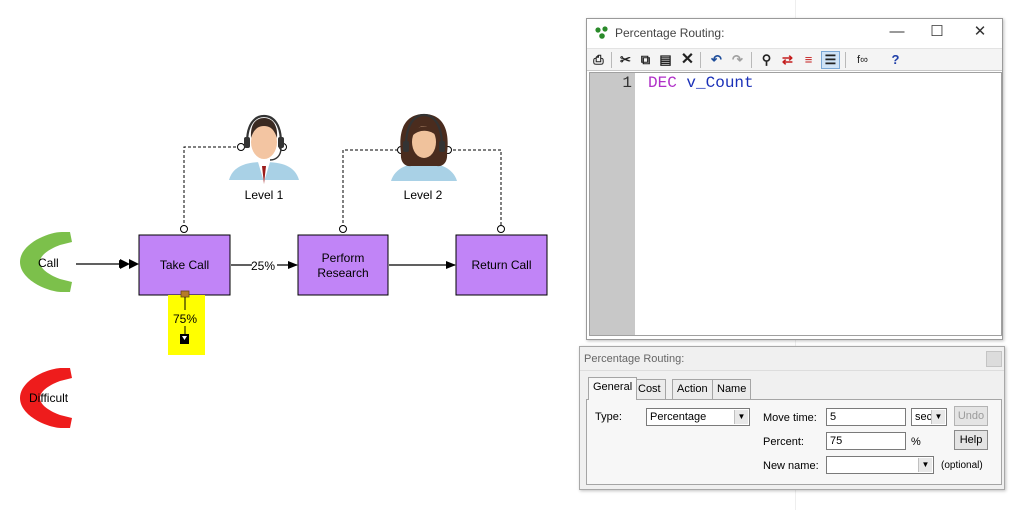 This screenshot has height=510, width=1024. What do you see at coordinates (916, 442) in the screenshot?
I see `percent-symbol: %` at bounding box center [916, 442].